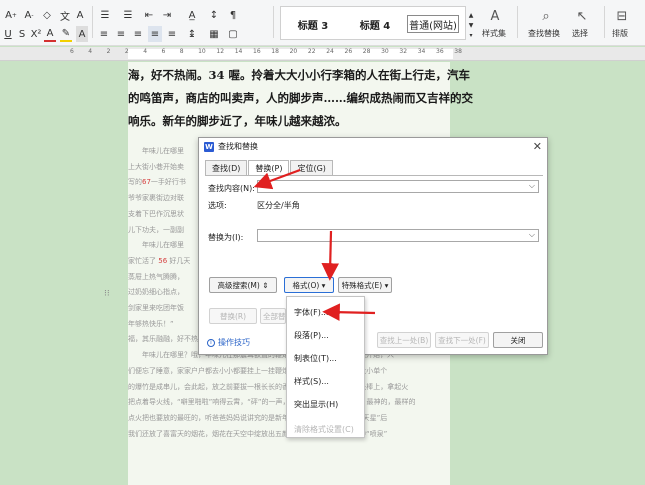  I want to click on ruler-tick: 24, so click(330, 51).